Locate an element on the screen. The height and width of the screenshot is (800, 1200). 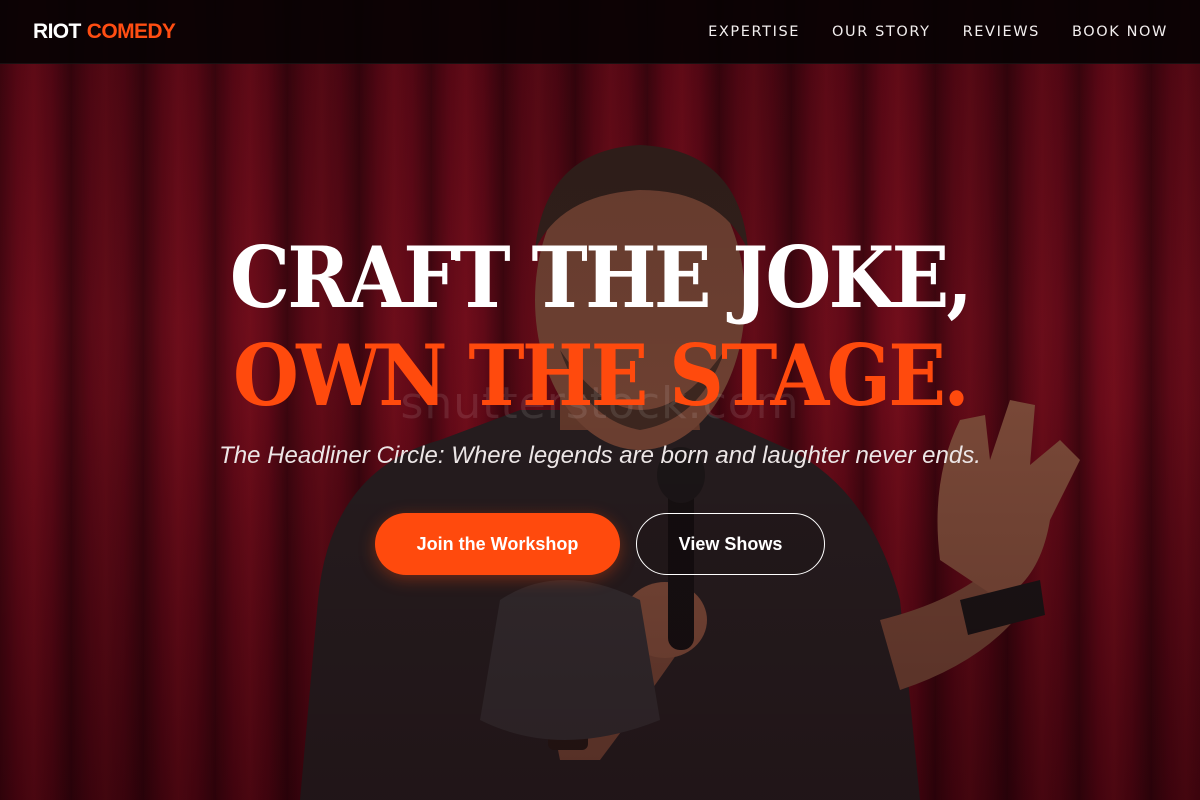
nav-link-reviews: REVIEWS is located at coordinates (1001, 32).